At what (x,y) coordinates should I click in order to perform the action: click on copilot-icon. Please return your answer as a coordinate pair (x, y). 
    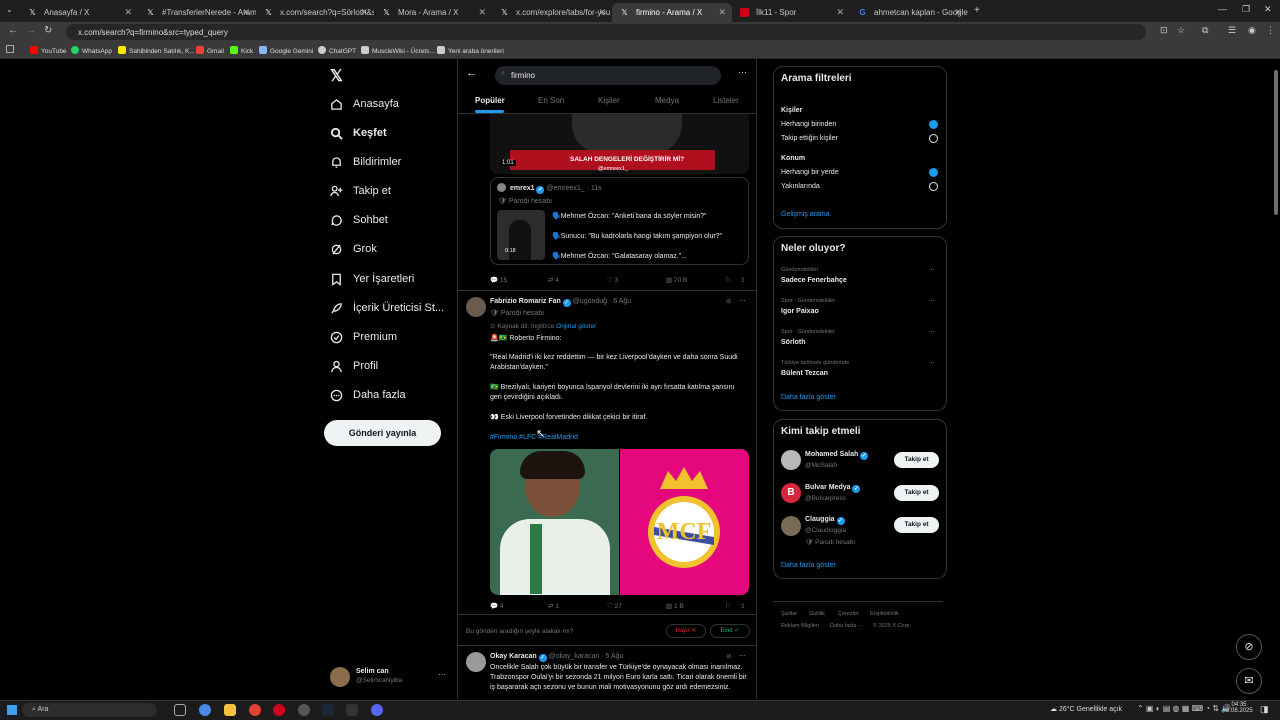
    Looking at the image, I should click on (205, 710).